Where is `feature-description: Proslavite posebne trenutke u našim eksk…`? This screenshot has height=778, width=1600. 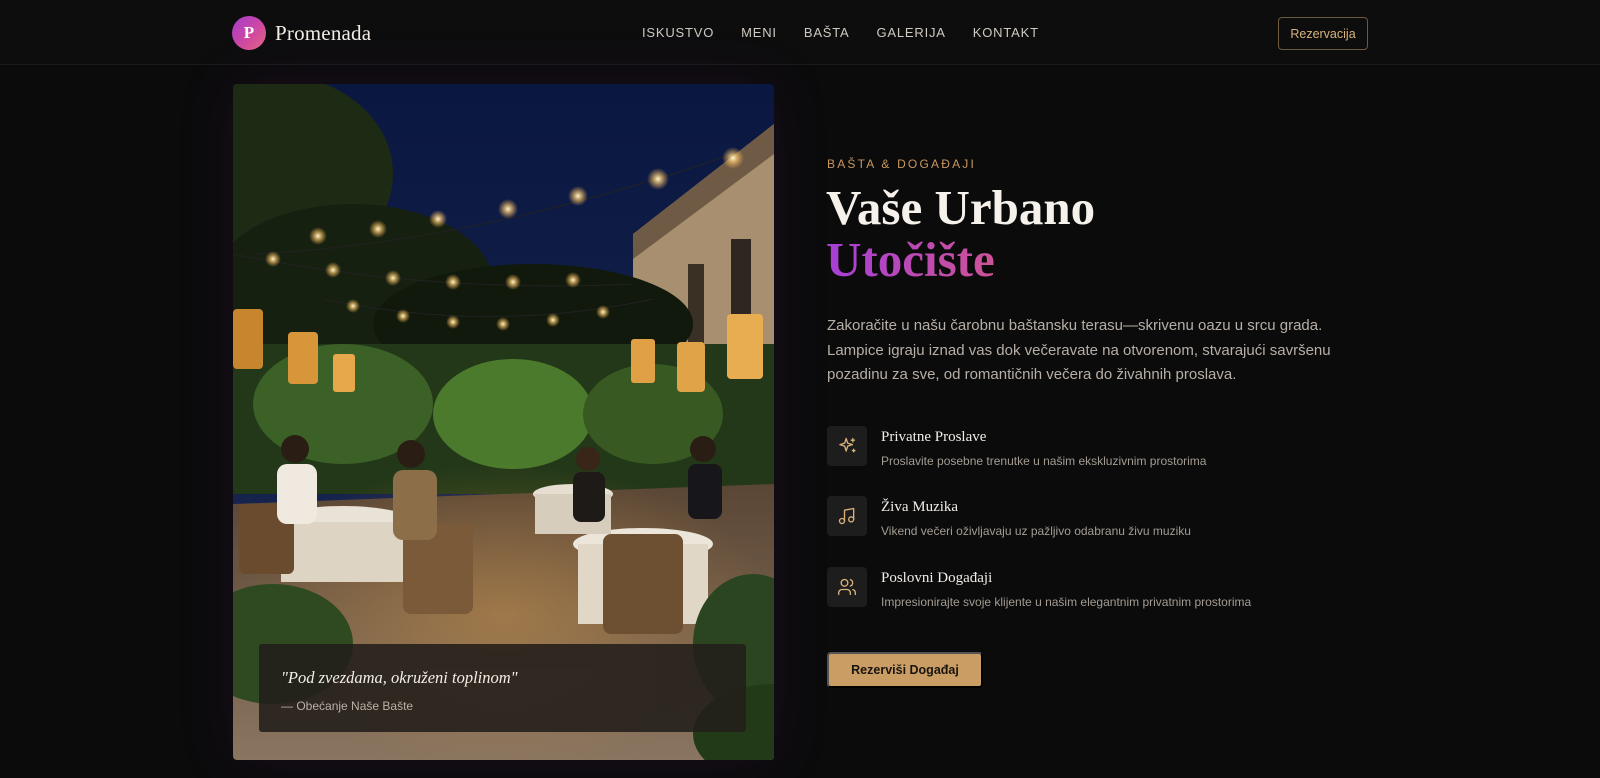 feature-description: Proslavite posebne trenutke u našim eksk… is located at coordinates (1044, 461).